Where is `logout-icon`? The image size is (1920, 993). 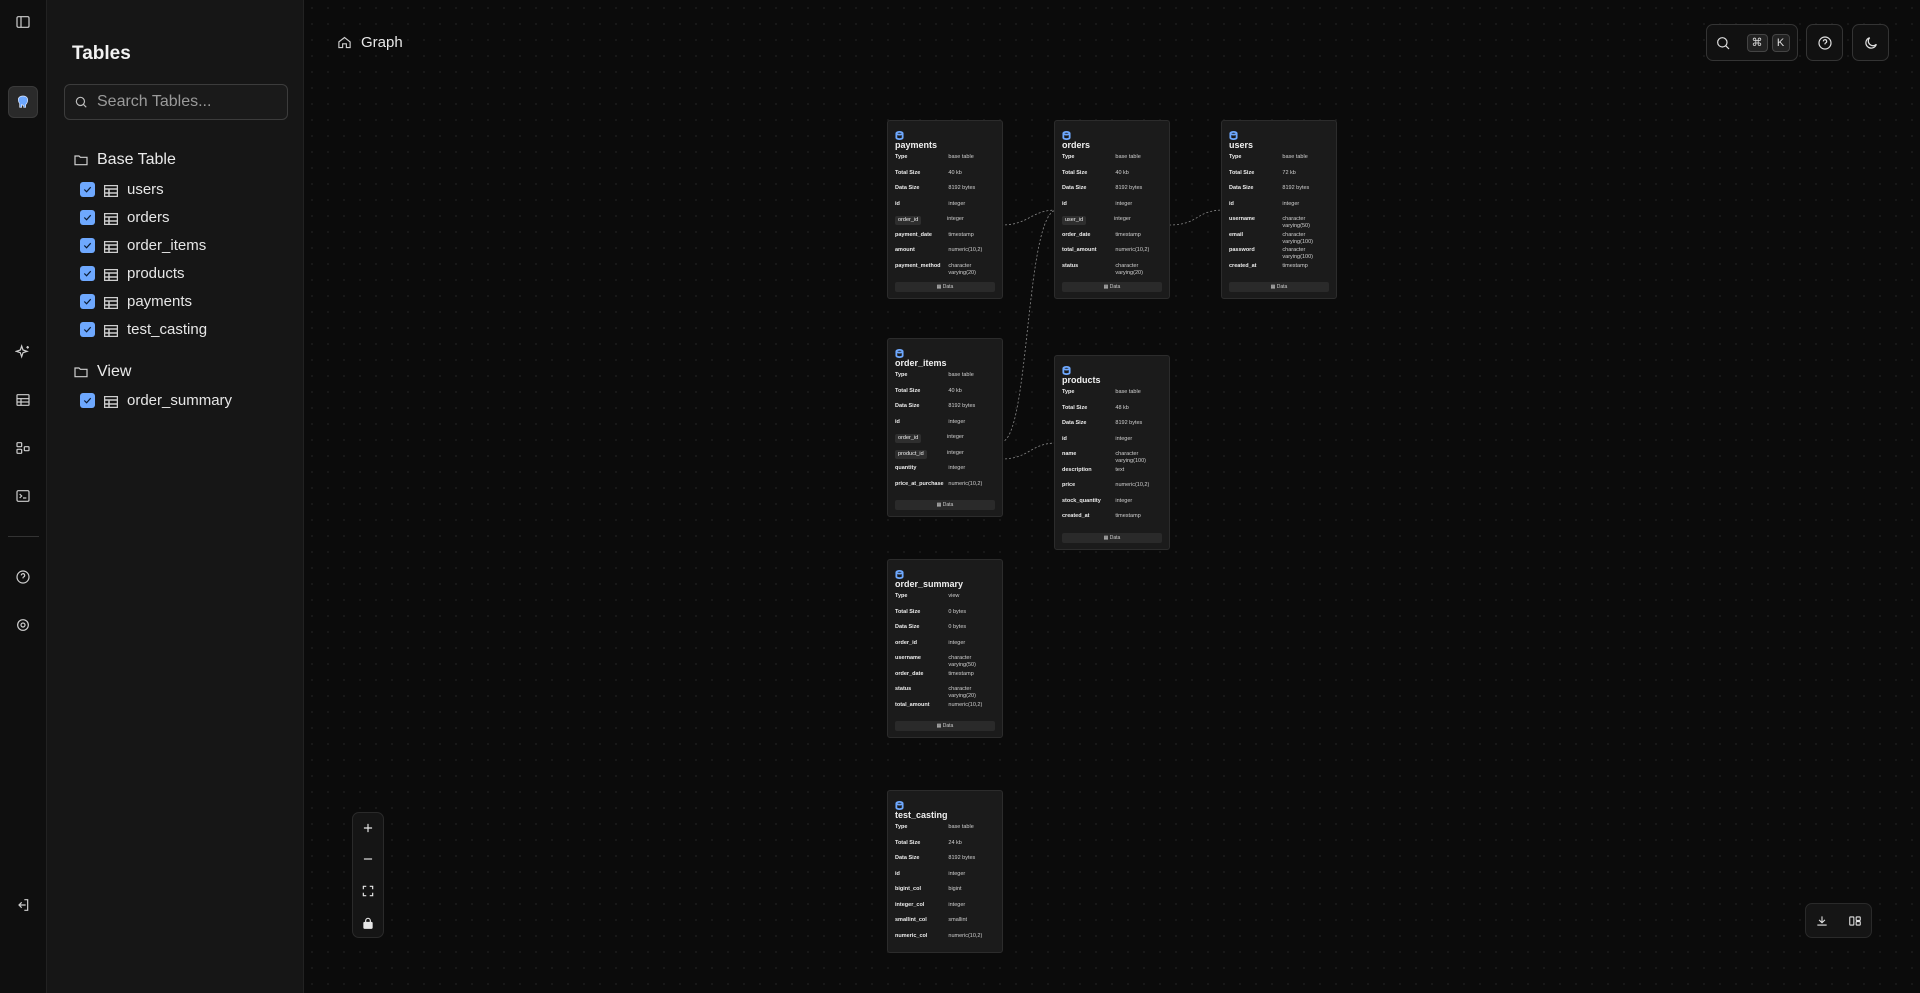 logout-icon is located at coordinates (23, 905).